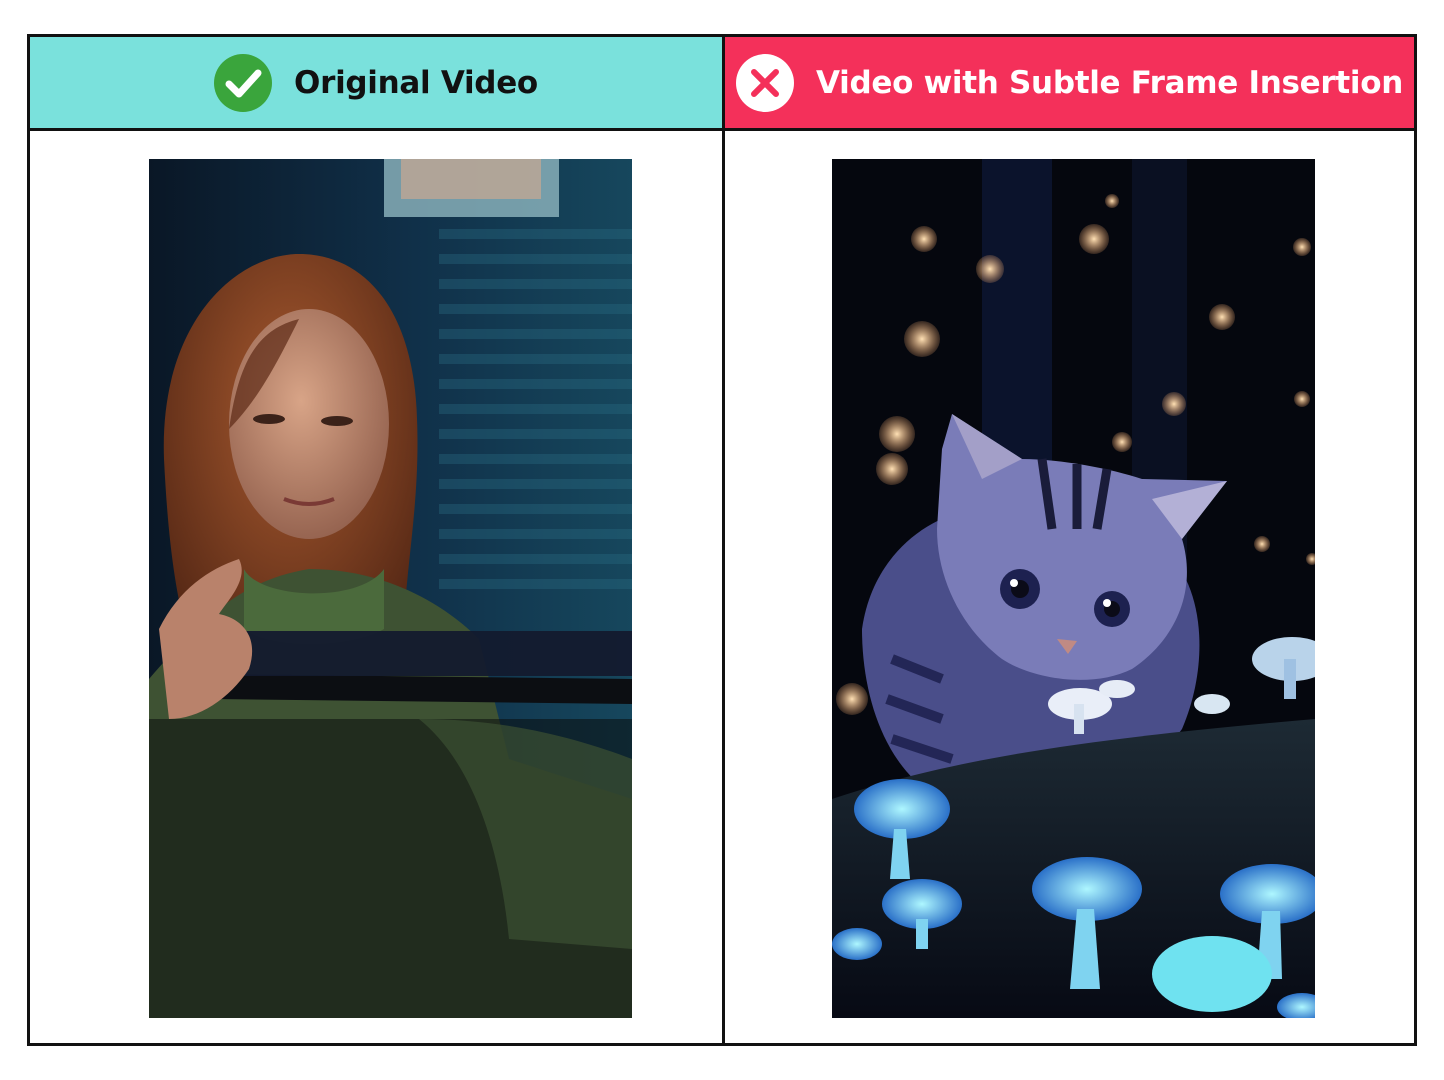  I want to click on original-video-header: Original Video, so click(376, 82).